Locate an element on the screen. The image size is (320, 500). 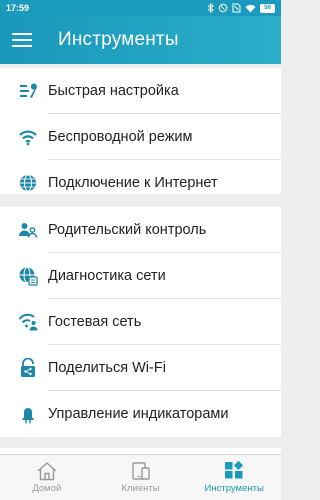
app-bar: Инструменты is located at coordinates (140, 40).